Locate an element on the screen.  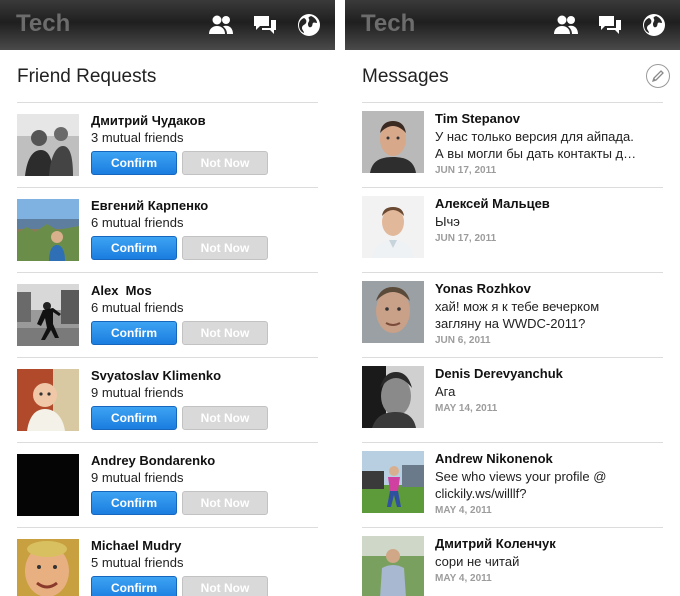
mutual-friends-count: 5 mutual friends is located at coordinates (137, 562).